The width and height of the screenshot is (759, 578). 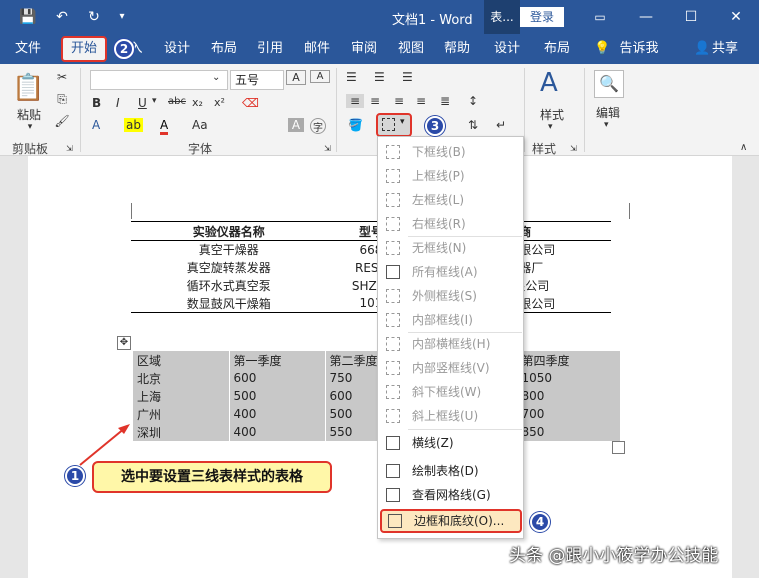 I want to click on clipboard-launcher-icon: ⇲, so click(x=69, y=148).